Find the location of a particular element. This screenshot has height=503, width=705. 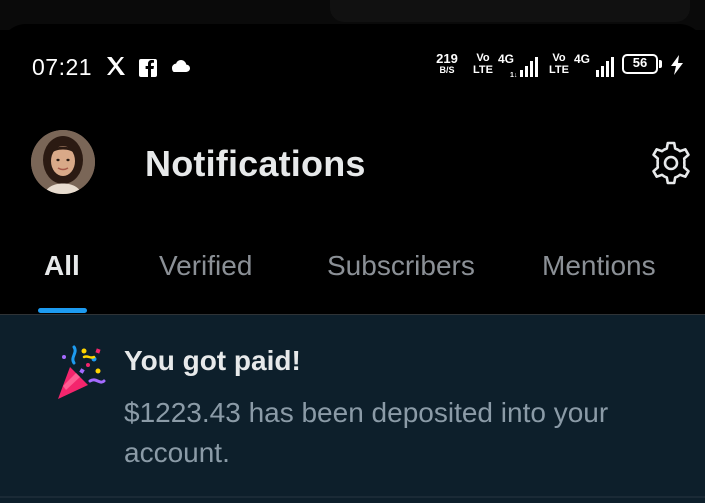

notification-divider is located at coordinates (352, 497).